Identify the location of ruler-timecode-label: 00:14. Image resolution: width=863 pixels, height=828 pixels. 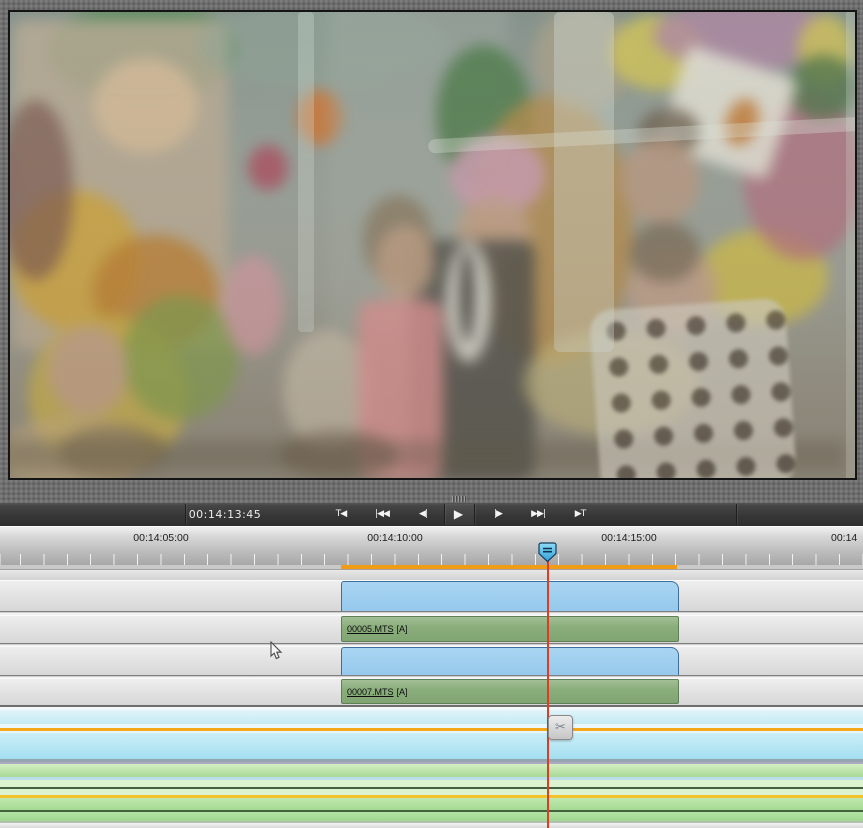
(844, 538).